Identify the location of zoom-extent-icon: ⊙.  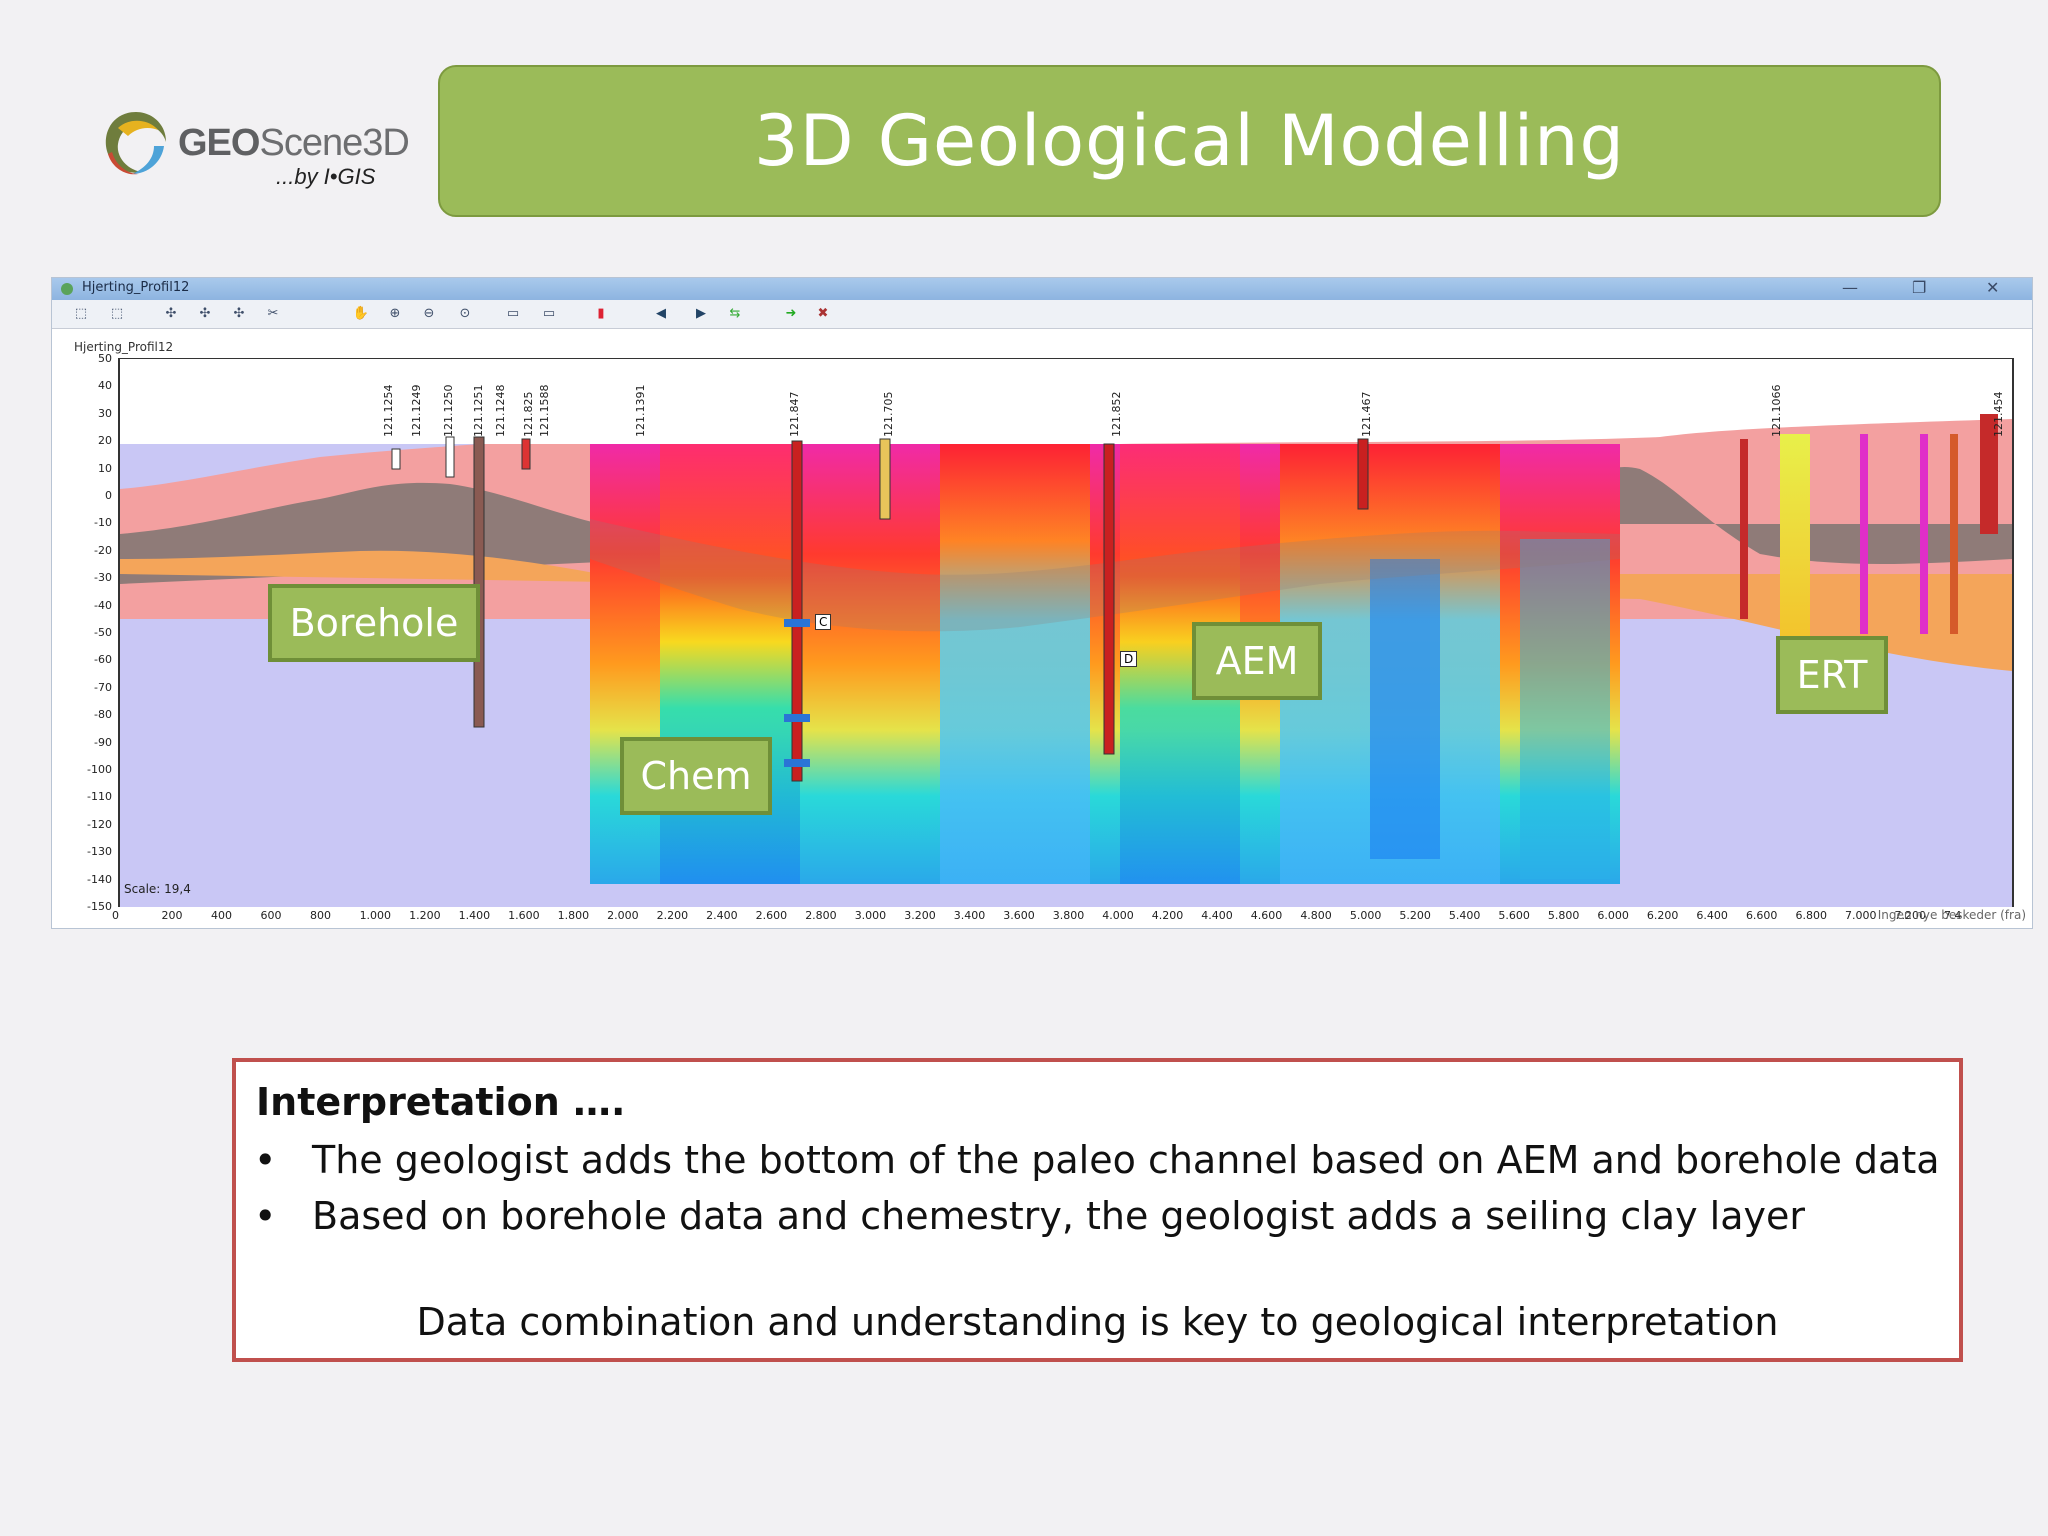
(465, 314).